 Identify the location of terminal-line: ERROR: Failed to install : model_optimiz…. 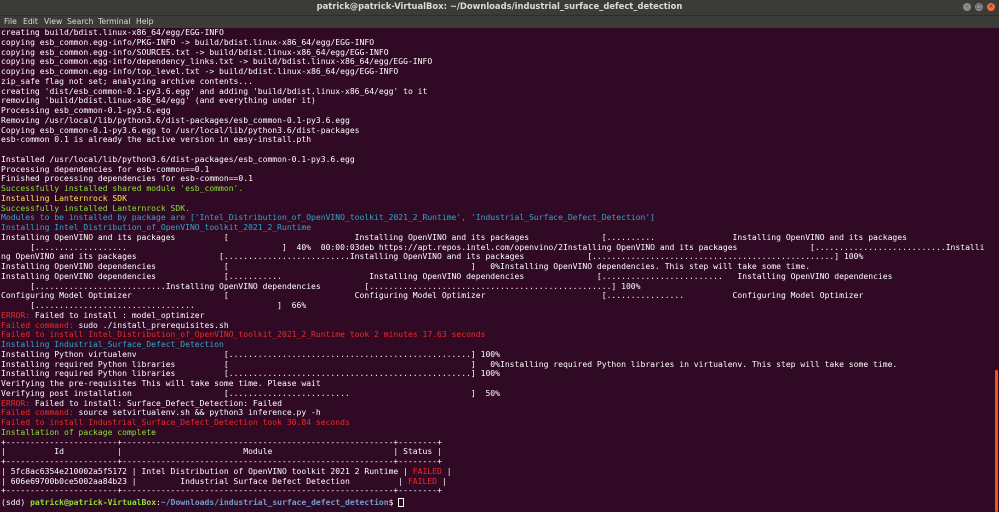
(103, 316).